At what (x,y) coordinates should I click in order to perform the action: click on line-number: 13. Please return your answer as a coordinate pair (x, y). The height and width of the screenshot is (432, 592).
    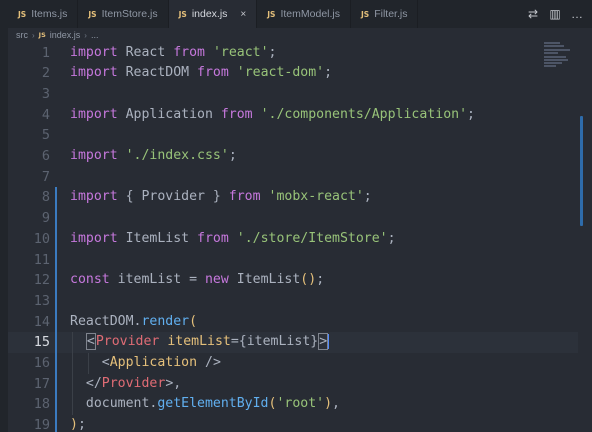
    Looking at the image, I should click on (41, 300).